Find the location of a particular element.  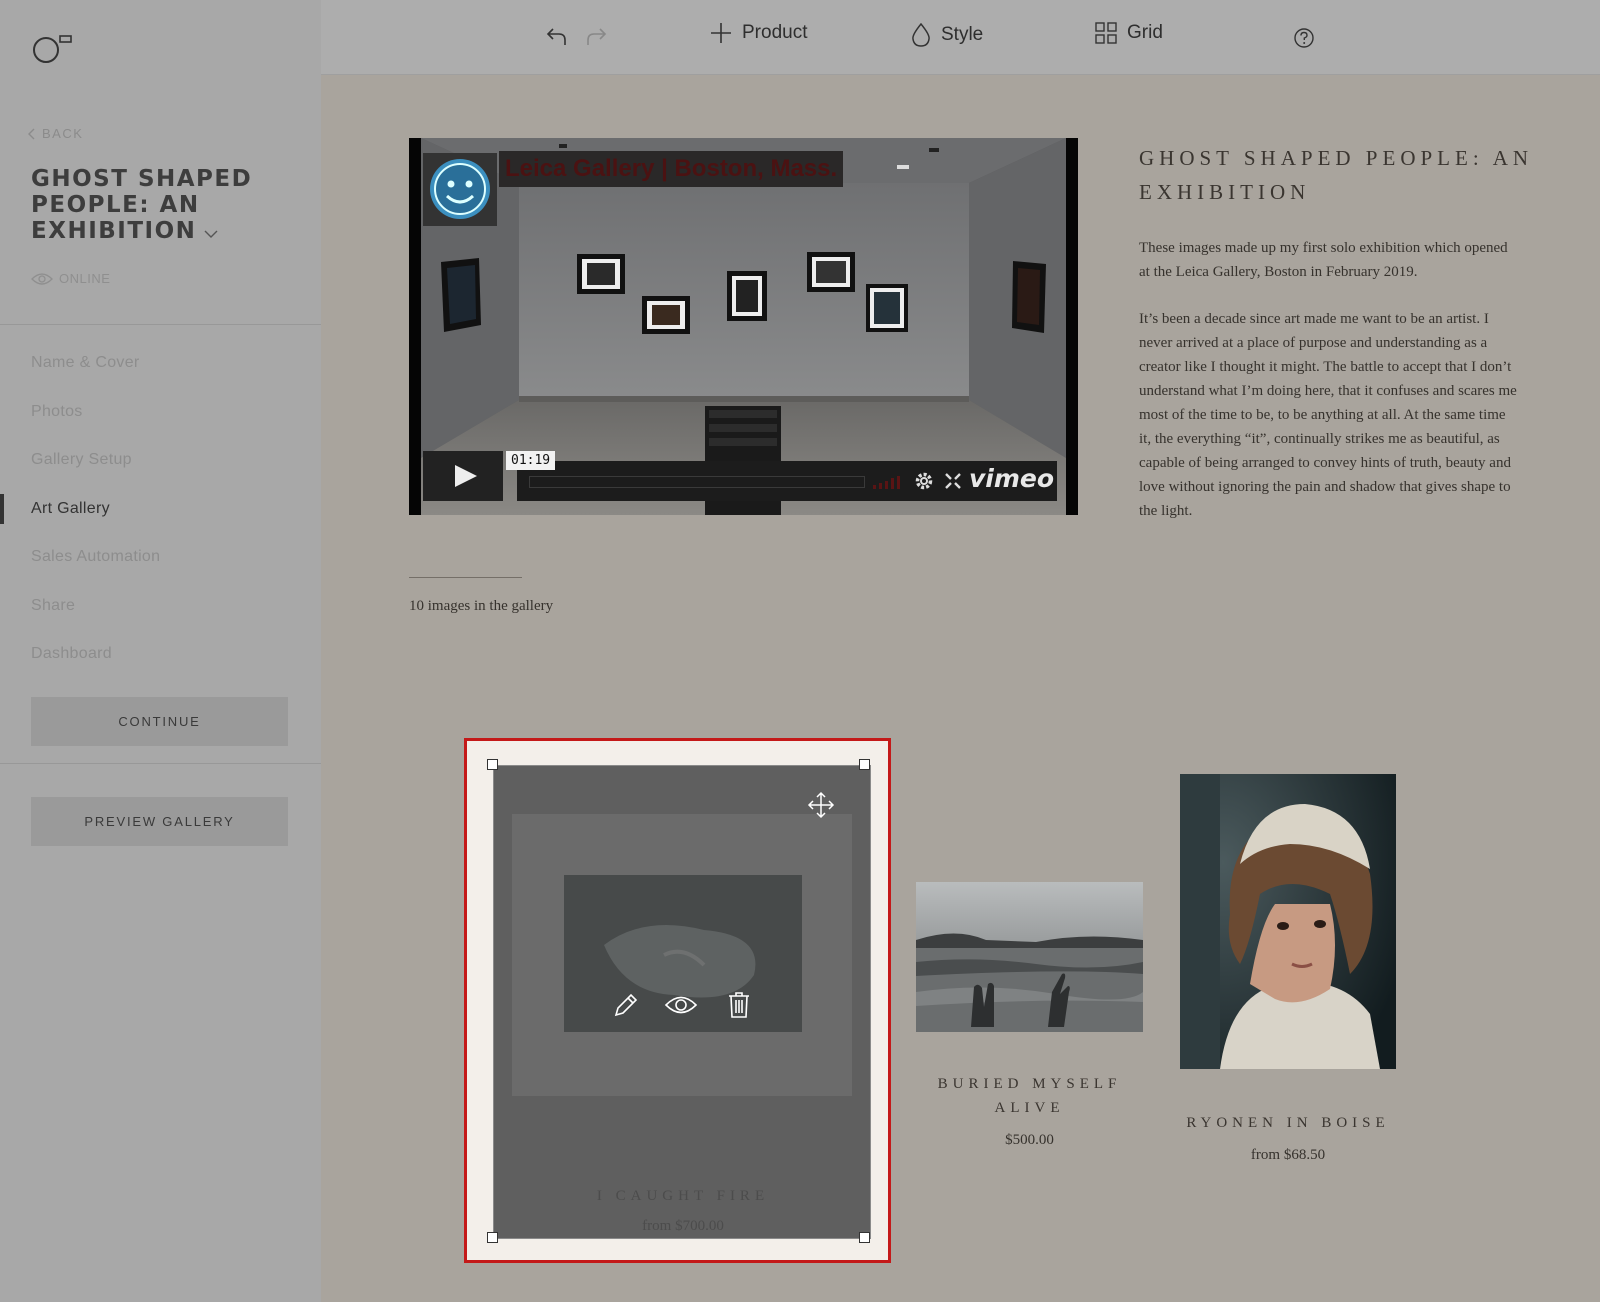

edit-icon is located at coordinates (626, 1005).